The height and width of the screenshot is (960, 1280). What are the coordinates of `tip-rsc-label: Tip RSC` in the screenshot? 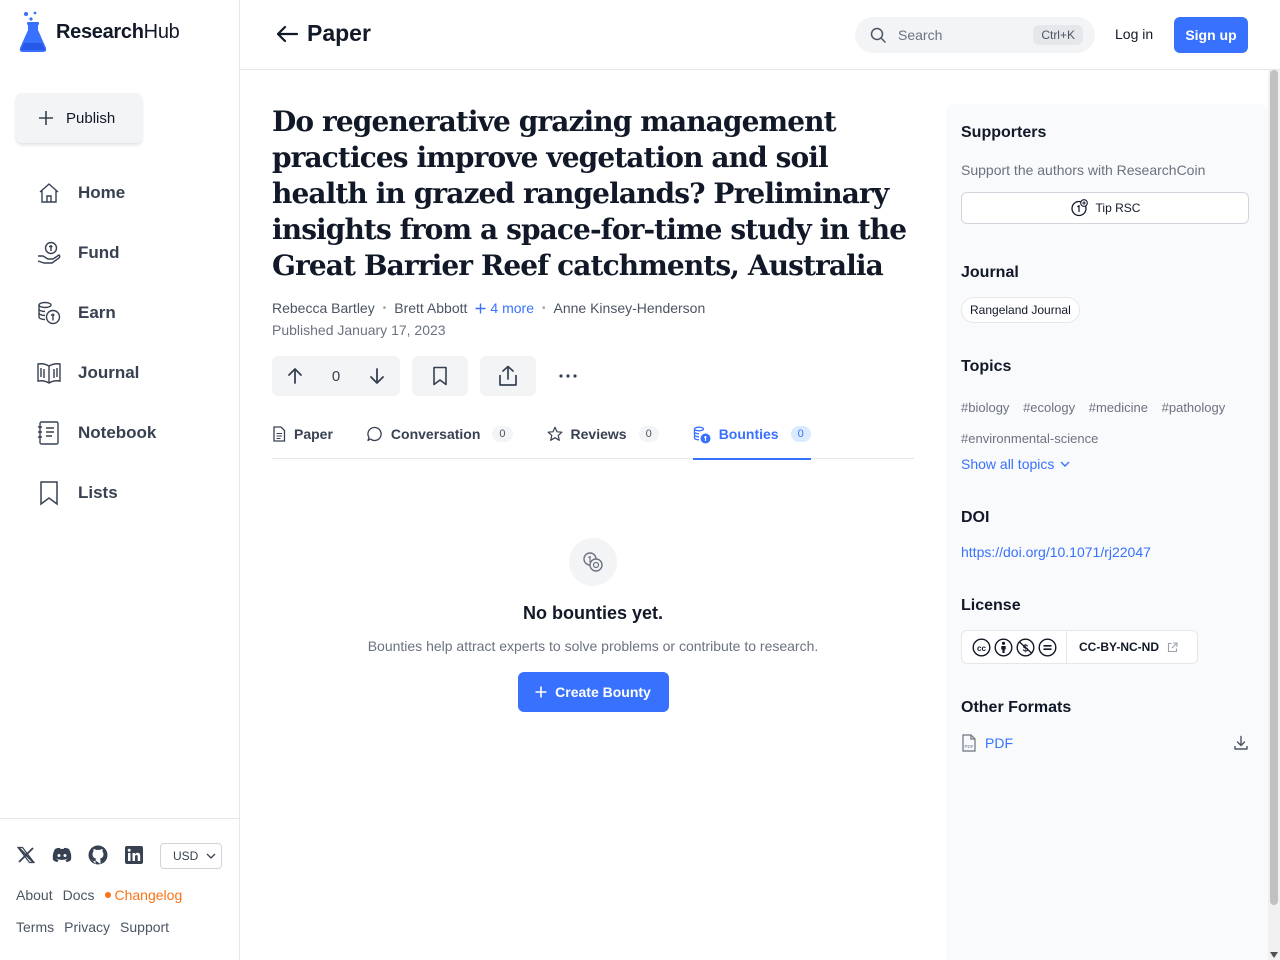 It's located at (1118, 208).